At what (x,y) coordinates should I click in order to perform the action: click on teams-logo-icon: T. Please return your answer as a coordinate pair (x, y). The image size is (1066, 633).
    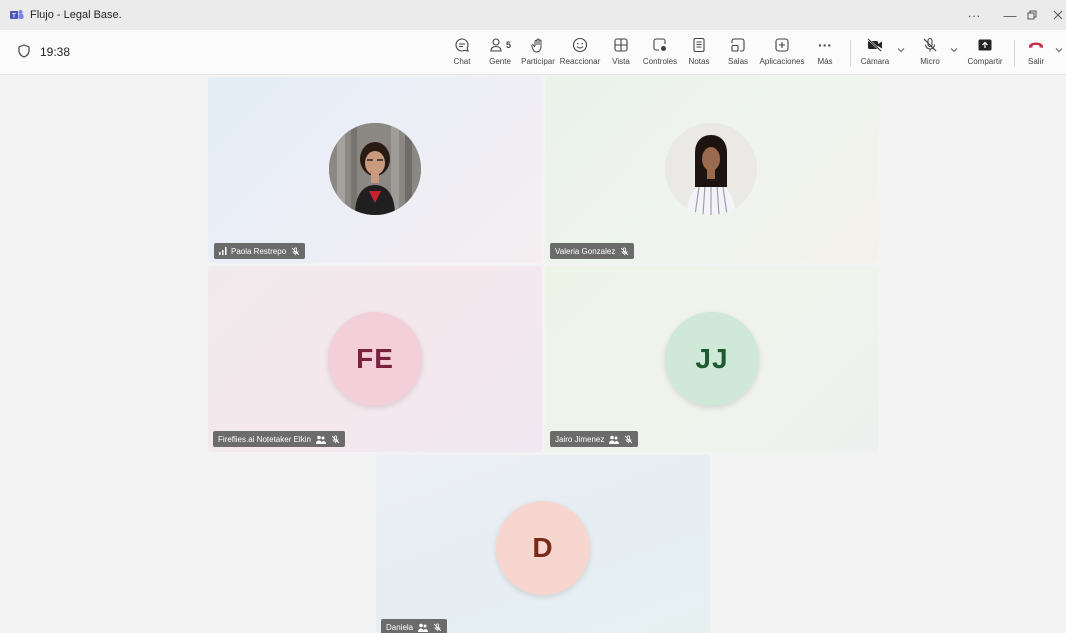
    Looking at the image, I should click on (17, 15).